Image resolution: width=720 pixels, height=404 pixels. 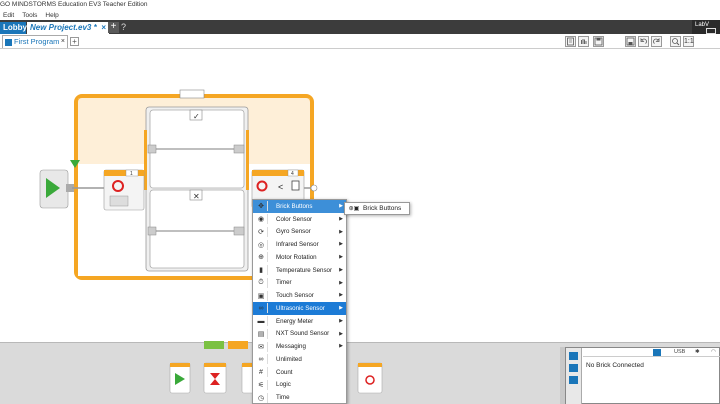 I want to click on menu-item-gyro-sensor: ⟳ Gyro Sensor ▶, so click(x=299, y=232).